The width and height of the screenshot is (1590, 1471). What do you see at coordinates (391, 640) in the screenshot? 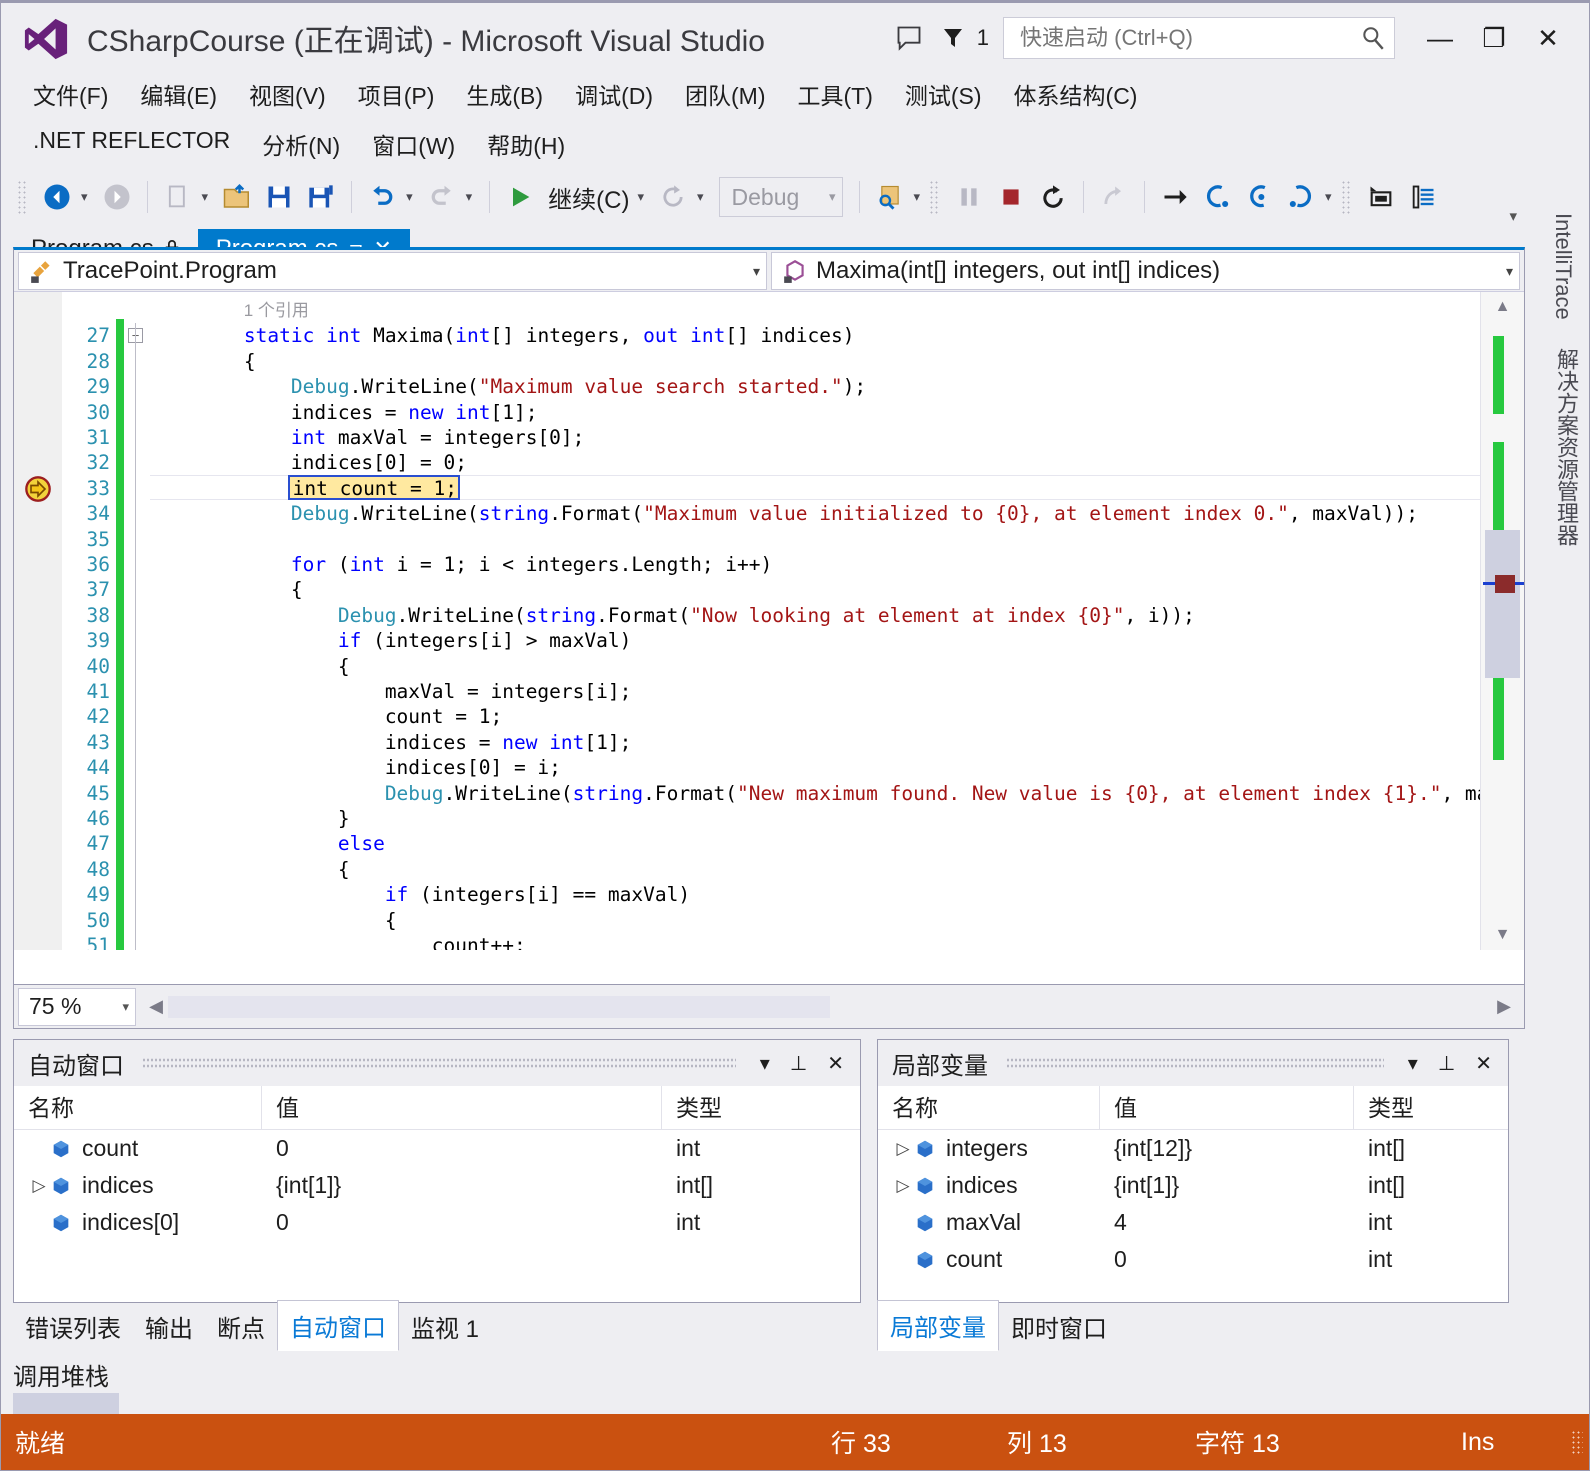
I see `code-line: if (integers[i] > maxVal)` at bounding box center [391, 640].